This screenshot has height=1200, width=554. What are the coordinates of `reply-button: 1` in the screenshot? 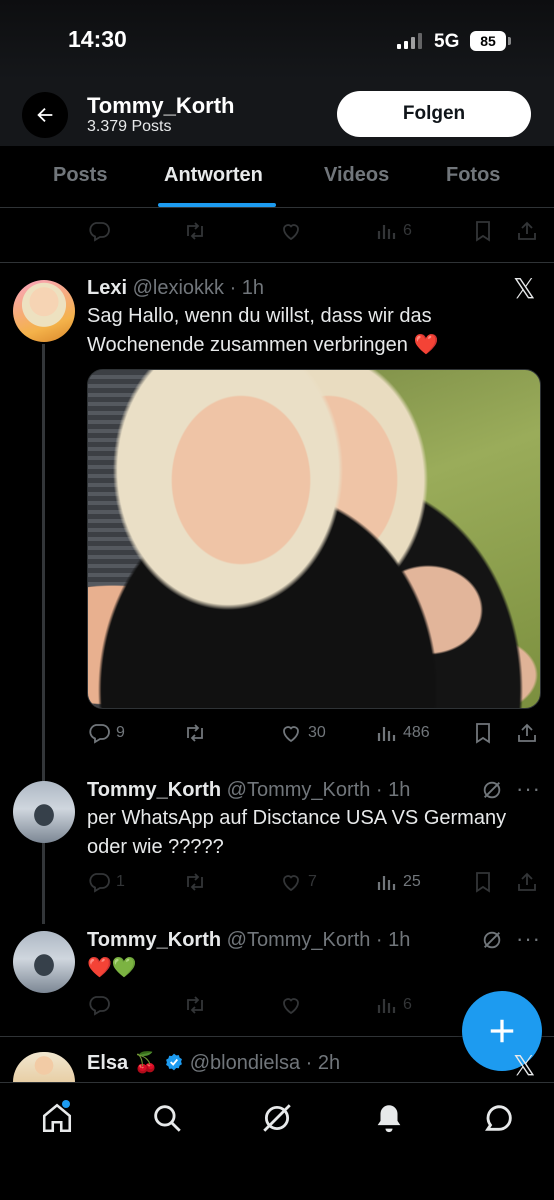 It's located at (106, 882).